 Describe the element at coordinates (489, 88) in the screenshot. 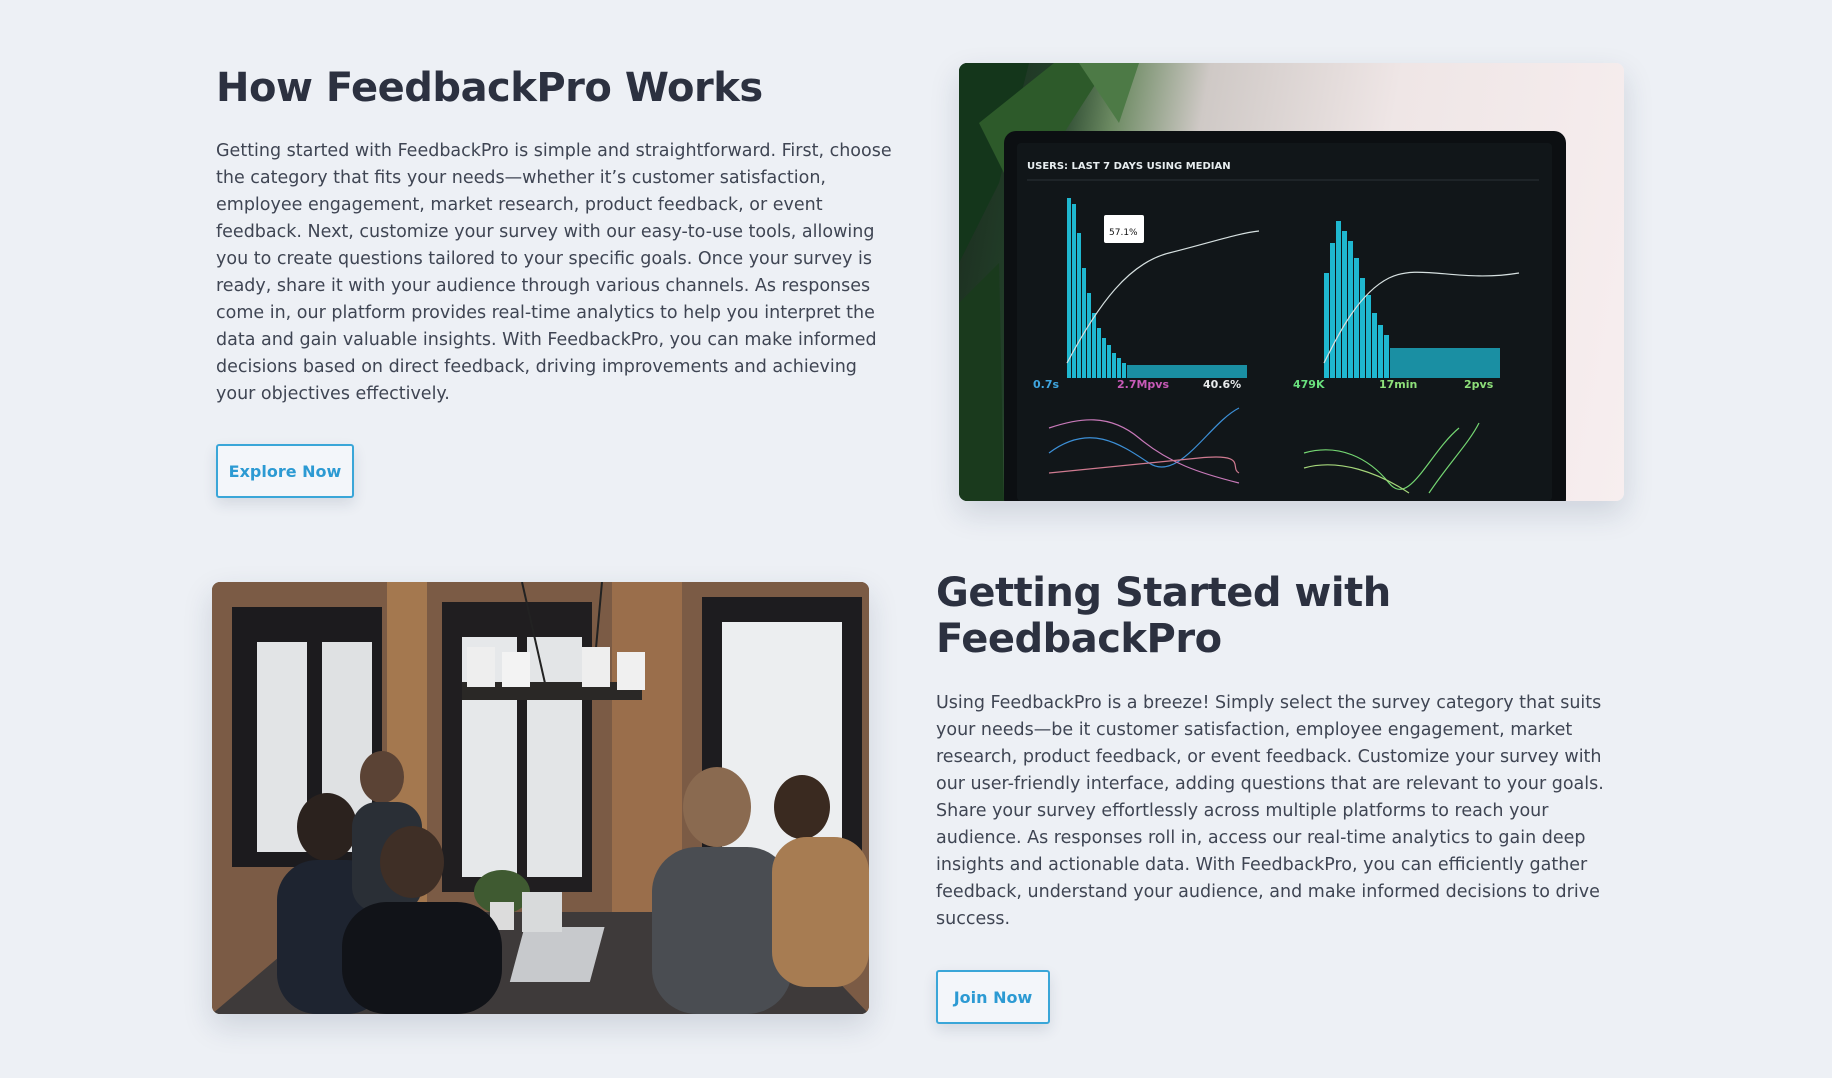

I see `section-title-how-it-works: How FeedbackPro Works` at that location.